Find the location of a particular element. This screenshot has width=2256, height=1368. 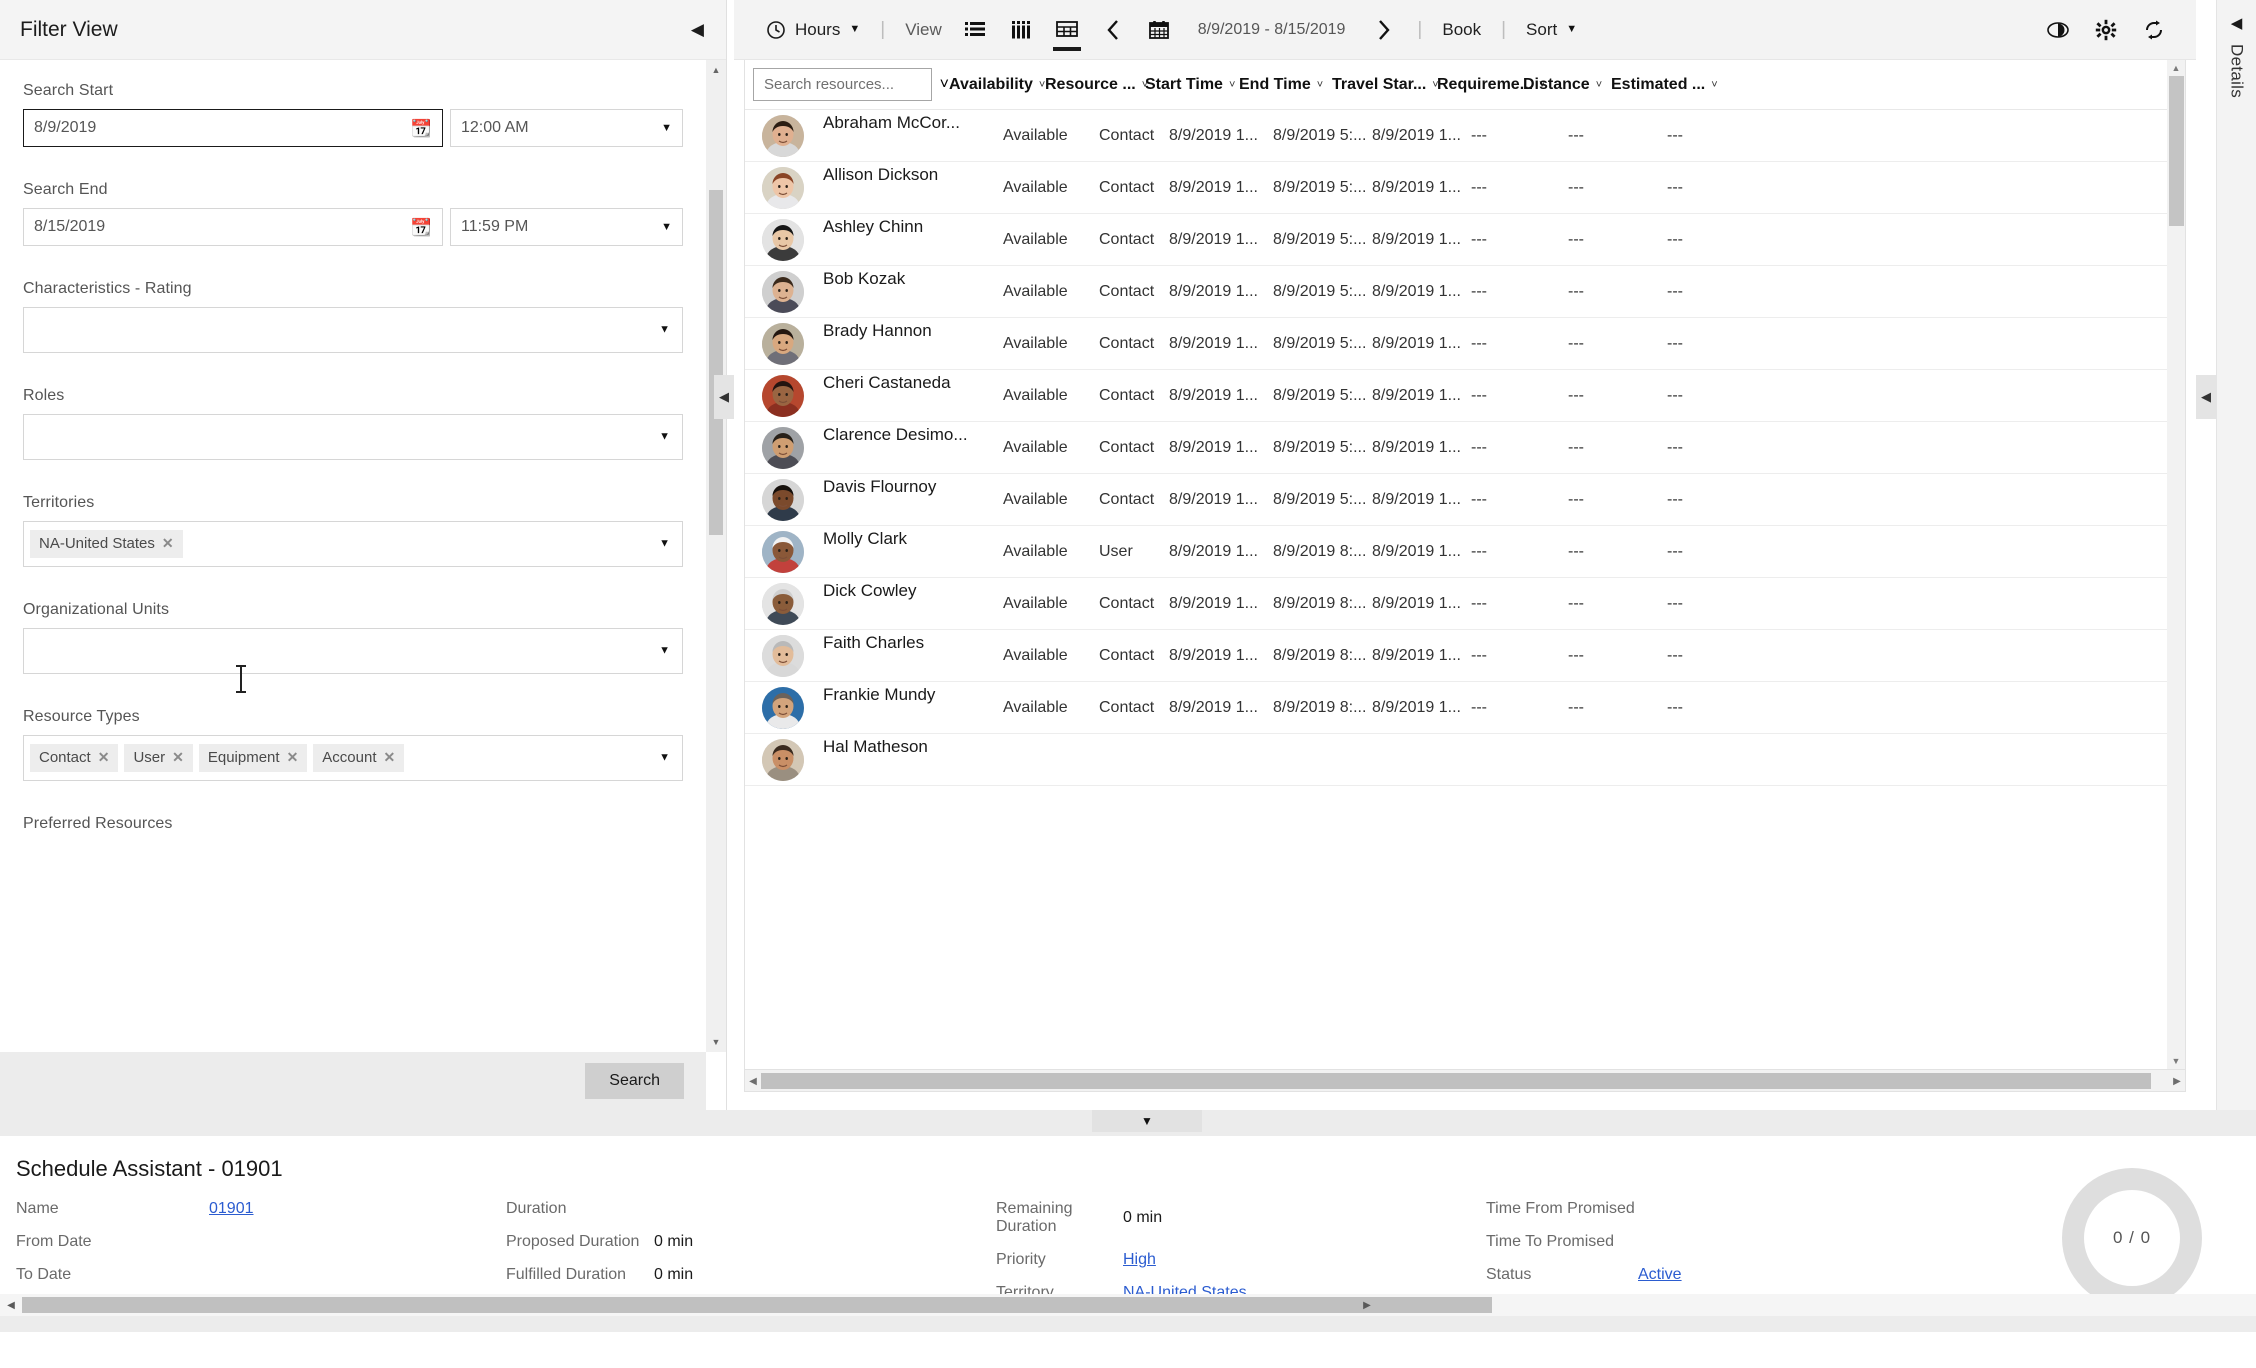

territory-chip: NA-United States ✕ is located at coordinates (106, 544).